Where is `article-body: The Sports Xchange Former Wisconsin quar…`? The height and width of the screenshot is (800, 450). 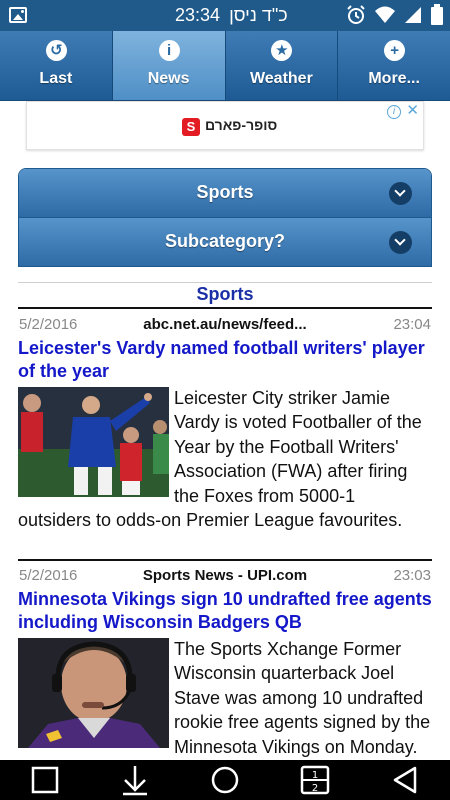 article-body: The Sports Xchange Former Wisconsin quar… is located at coordinates (225, 698).